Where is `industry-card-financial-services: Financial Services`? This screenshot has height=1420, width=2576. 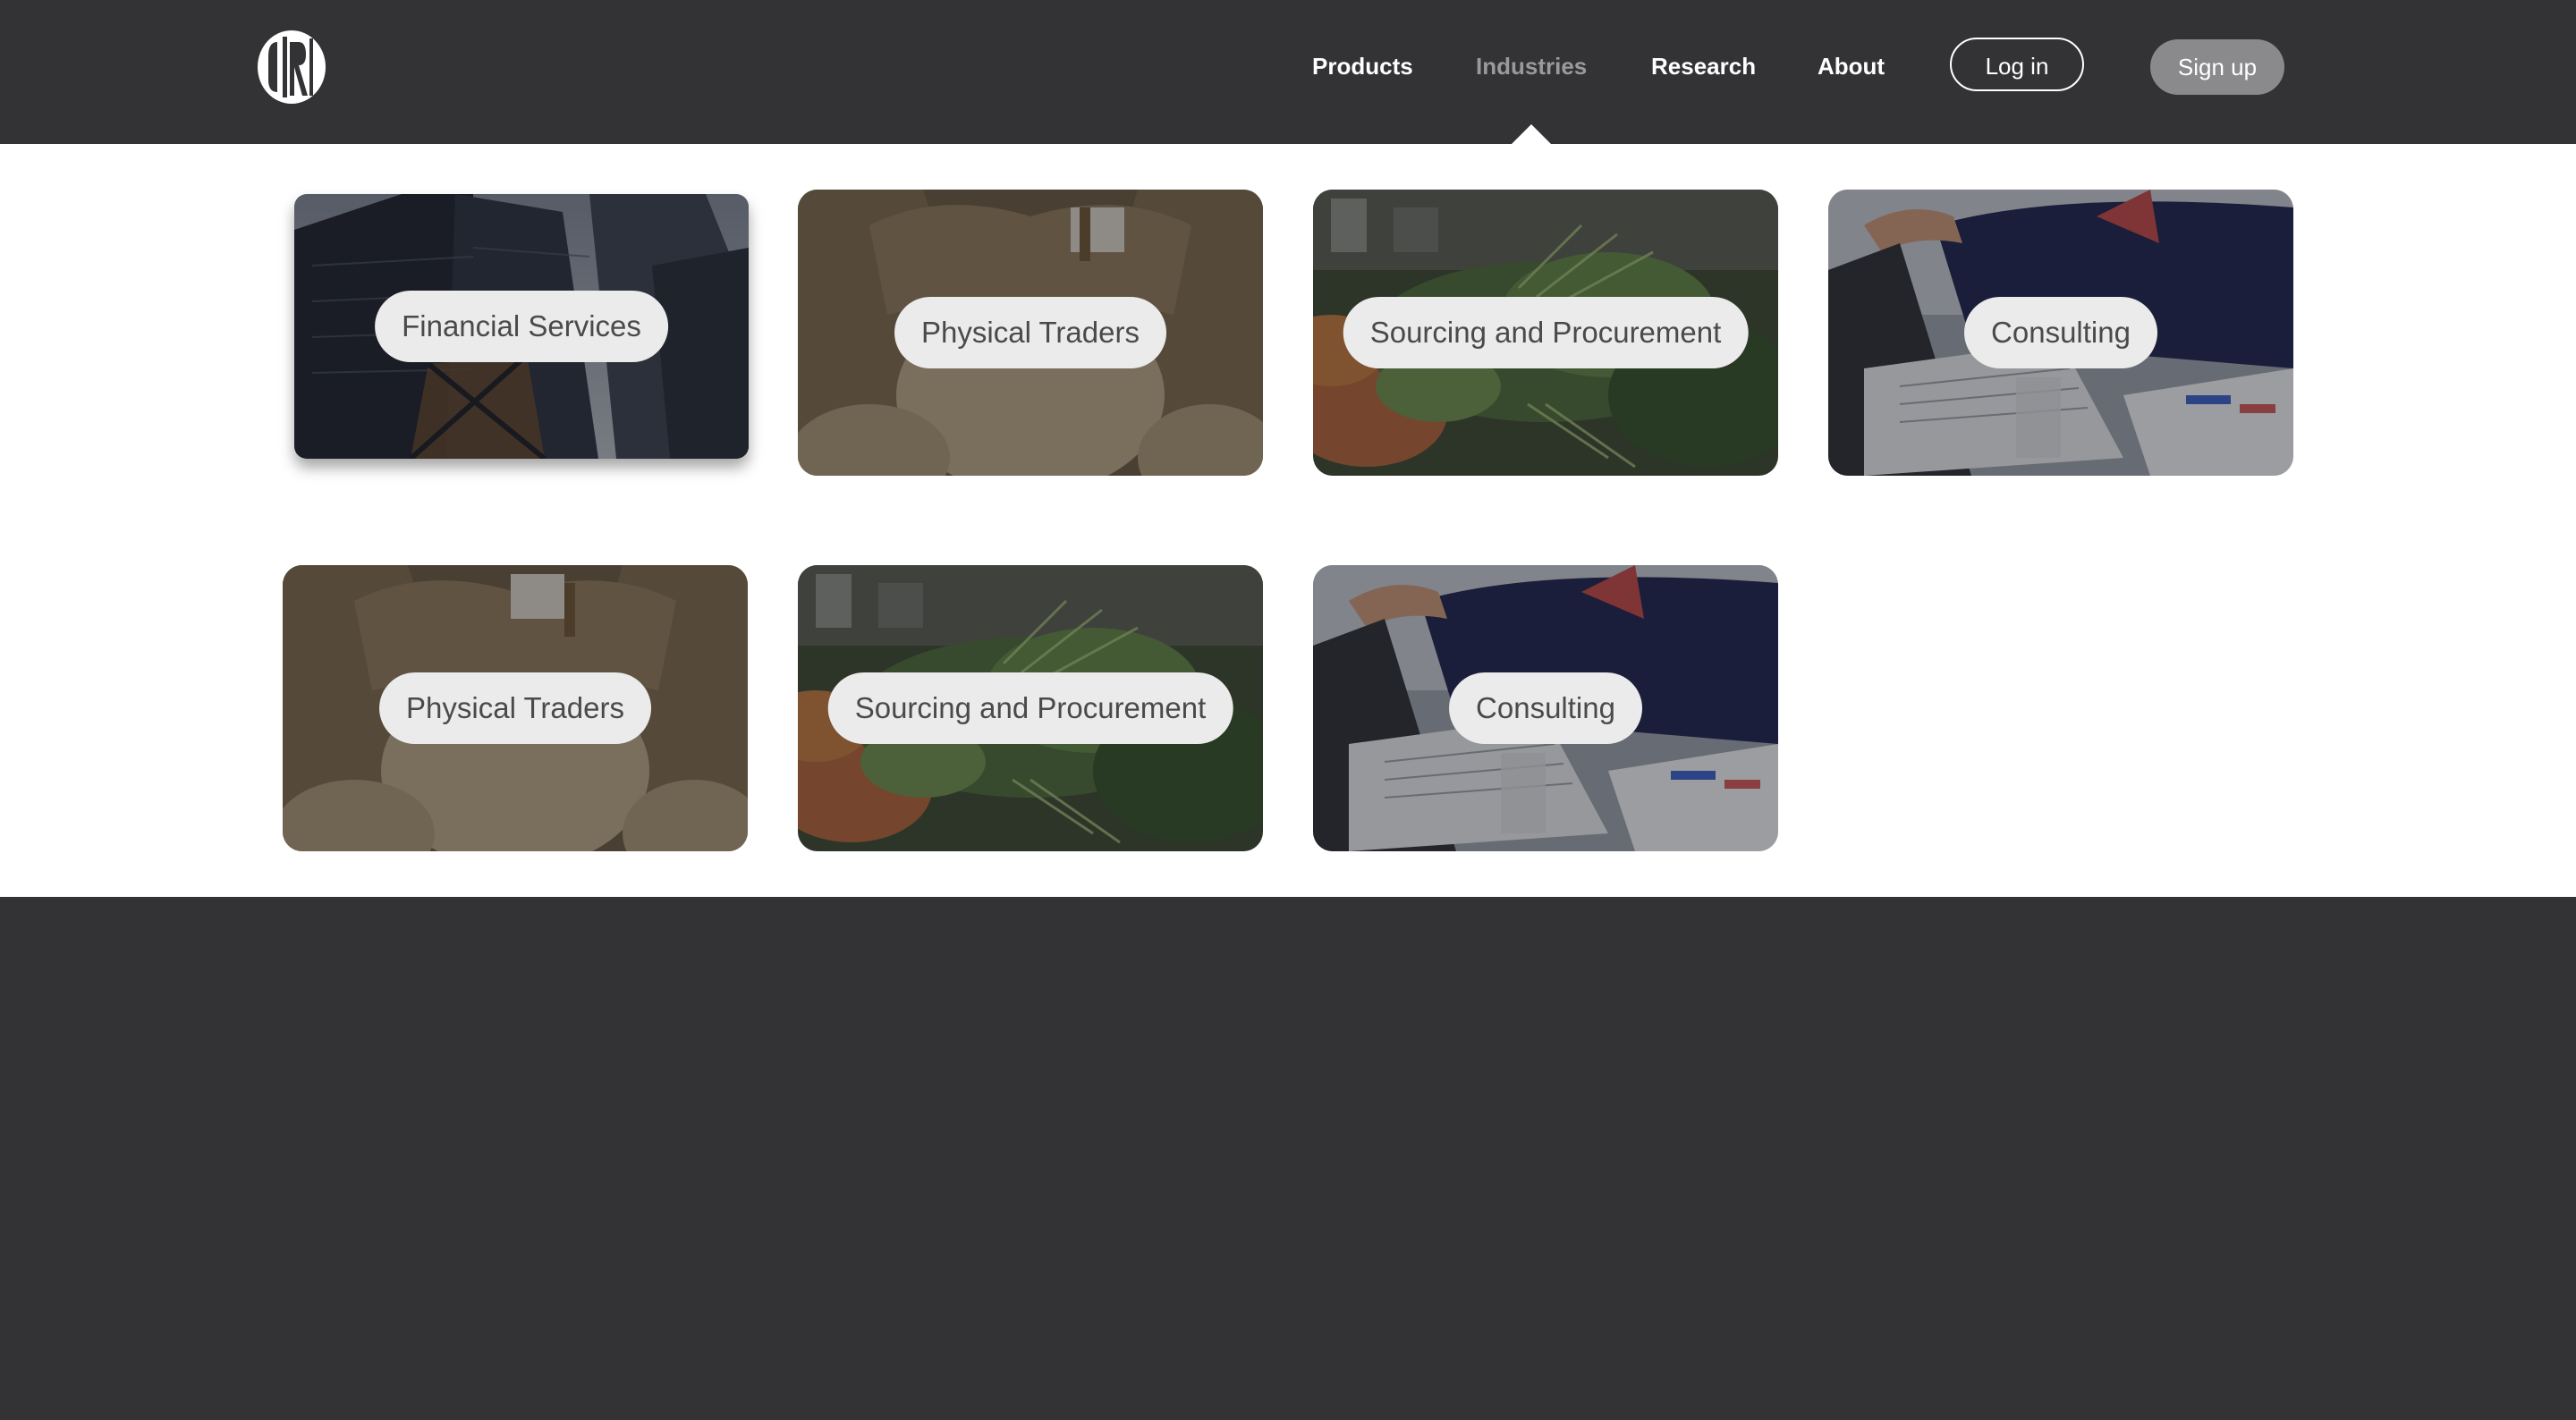 industry-card-financial-services: Financial Services is located at coordinates (521, 326).